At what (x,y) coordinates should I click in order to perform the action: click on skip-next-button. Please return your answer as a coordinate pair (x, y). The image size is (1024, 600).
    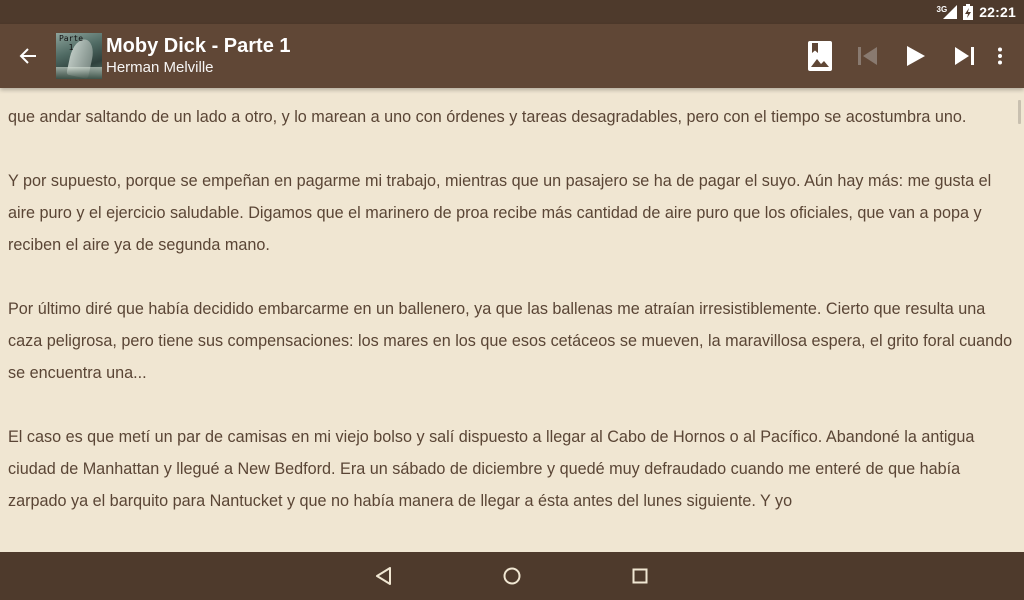
    Looking at the image, I should click on (964, 56).